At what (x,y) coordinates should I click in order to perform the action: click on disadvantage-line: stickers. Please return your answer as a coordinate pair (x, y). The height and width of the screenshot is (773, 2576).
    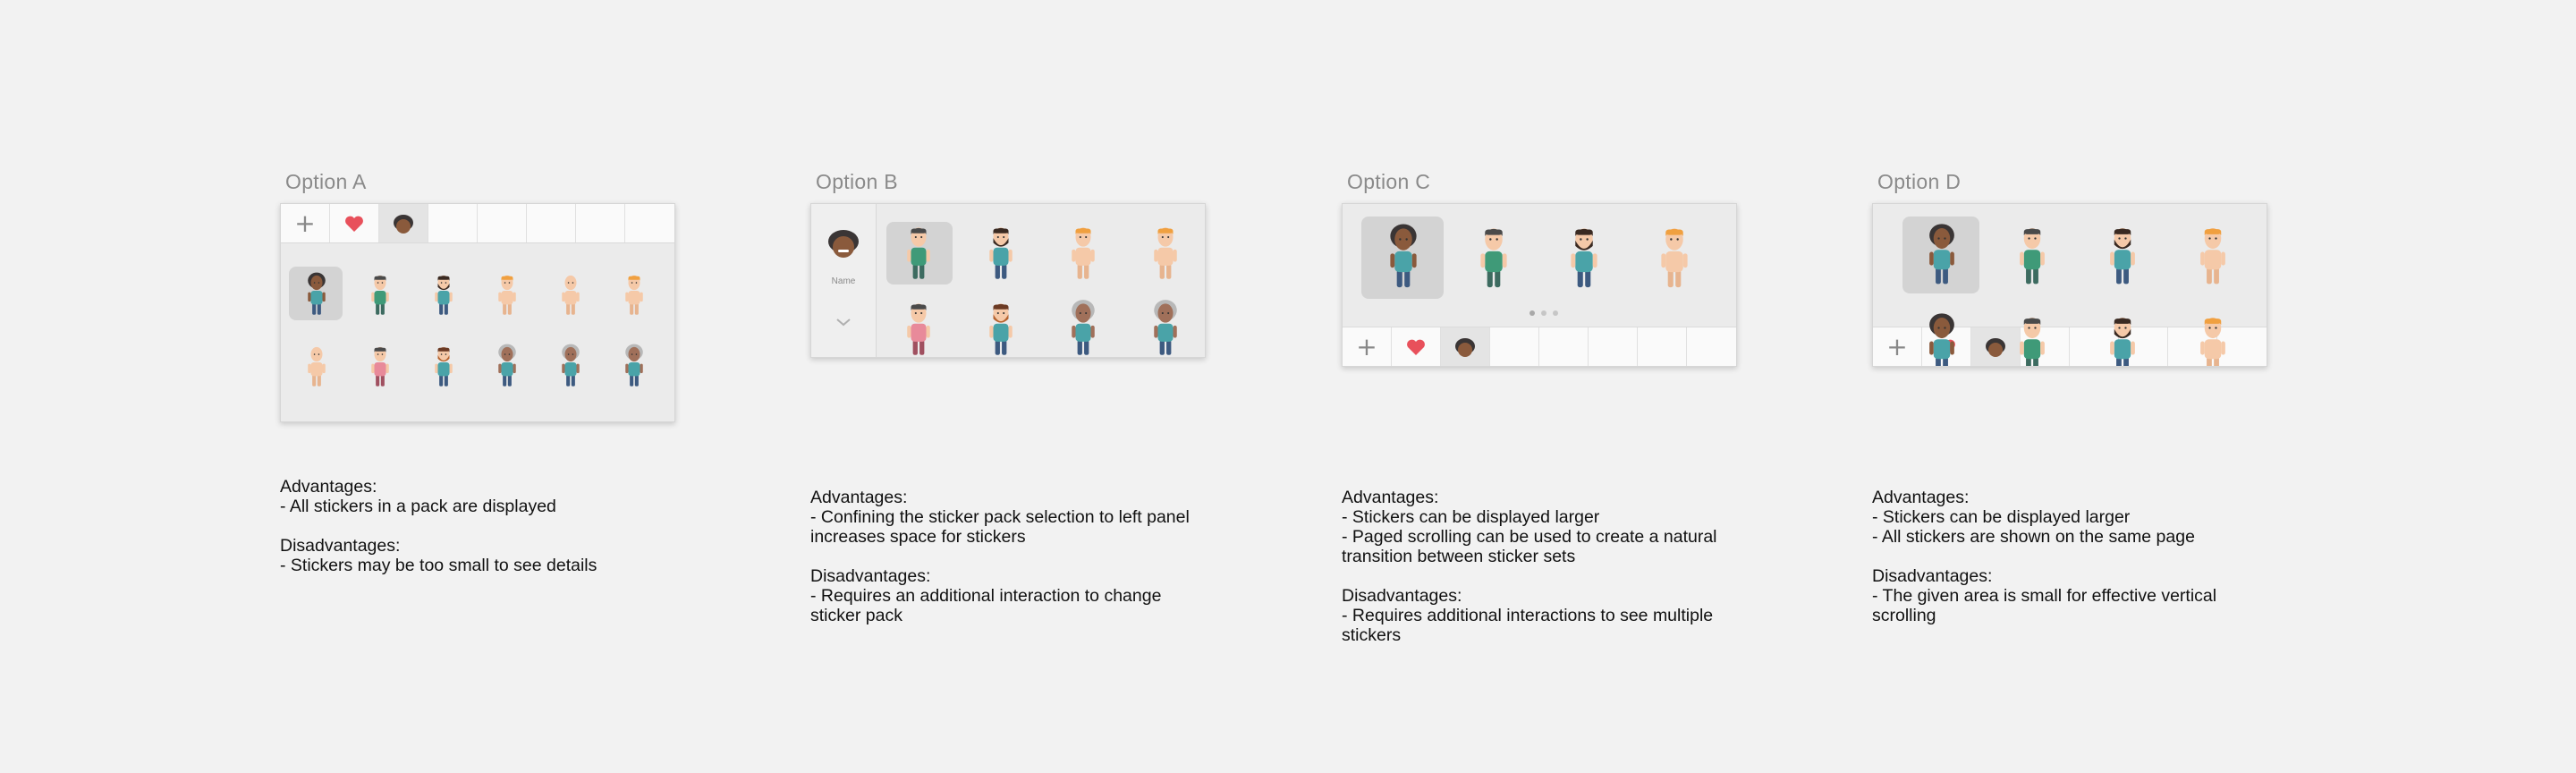
    Looking at the image, I should click on (1372, 635).